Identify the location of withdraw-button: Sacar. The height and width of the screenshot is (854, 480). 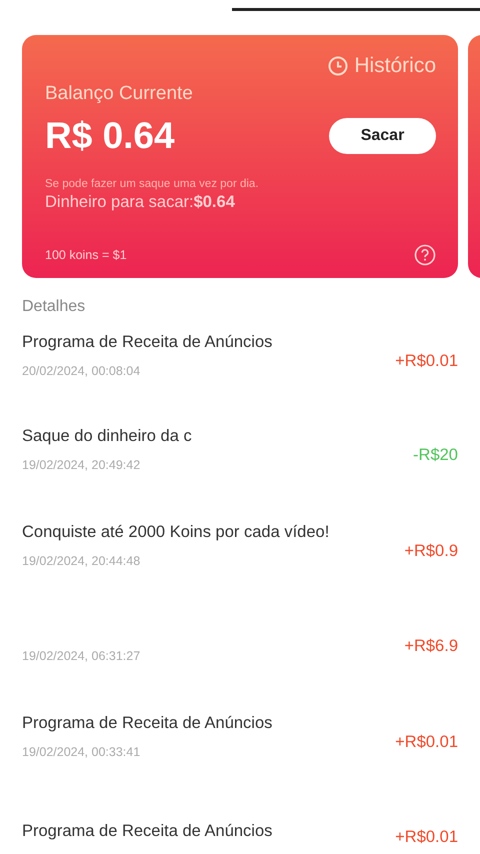
(382, 136).